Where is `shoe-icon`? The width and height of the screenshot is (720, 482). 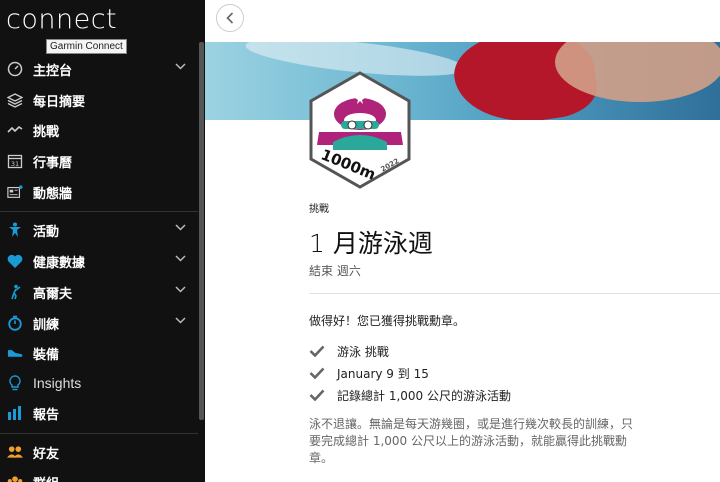 shoe-icon is located at coordinates (15, 353).